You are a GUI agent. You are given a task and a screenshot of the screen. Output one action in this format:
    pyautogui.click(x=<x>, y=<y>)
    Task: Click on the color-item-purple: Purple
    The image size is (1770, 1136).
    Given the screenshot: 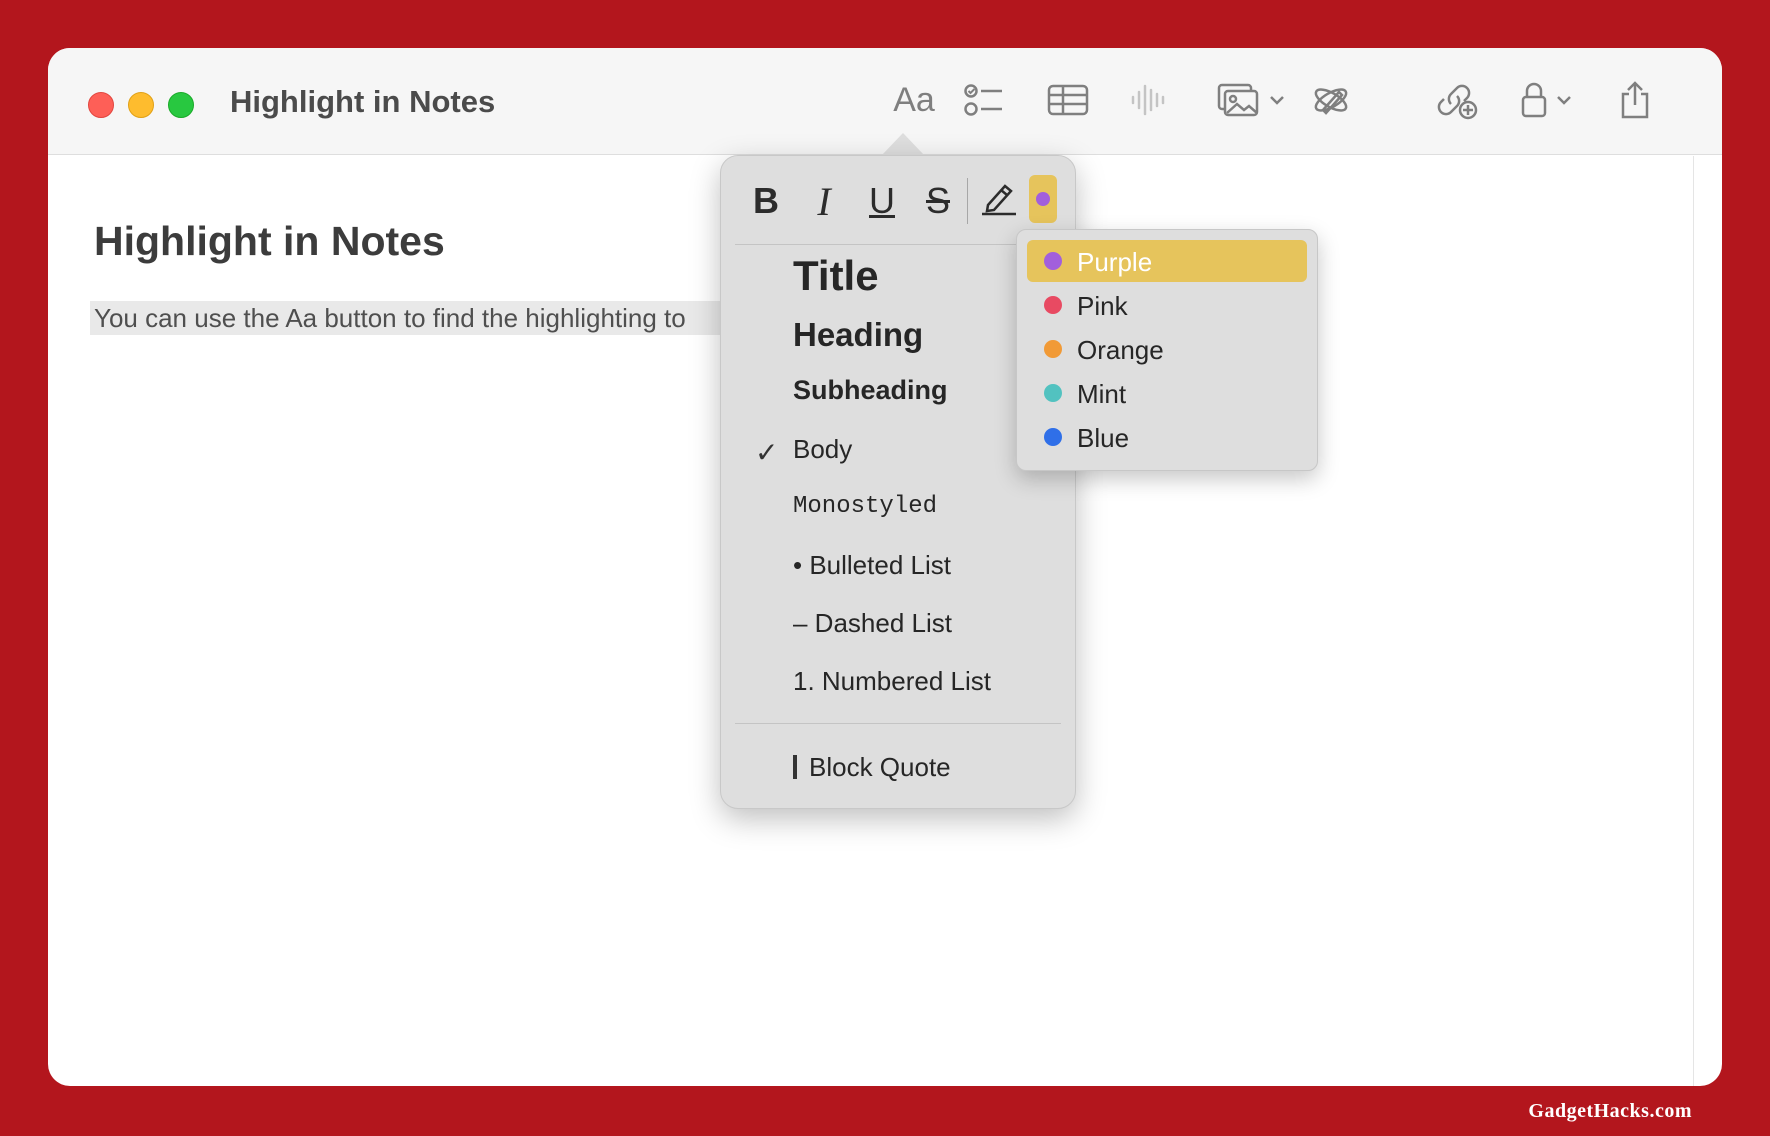 What is the action you would take?
    pyautogui.click(x=1167, y=261)
    